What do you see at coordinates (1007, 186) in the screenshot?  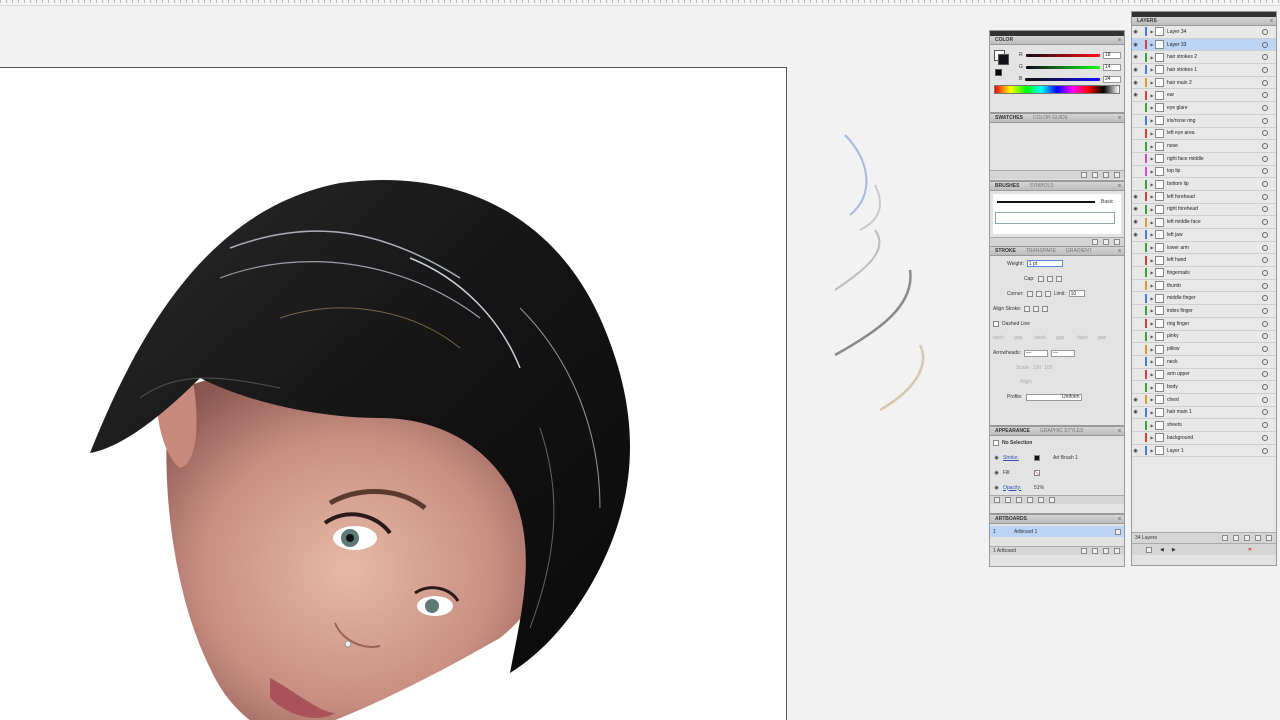 I see `tab-brushes: BRUSHES` at bounding box center [1007, 186].